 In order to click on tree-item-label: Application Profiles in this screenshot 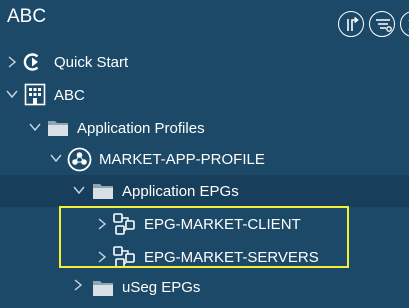, I will do `click(141, 128)`.